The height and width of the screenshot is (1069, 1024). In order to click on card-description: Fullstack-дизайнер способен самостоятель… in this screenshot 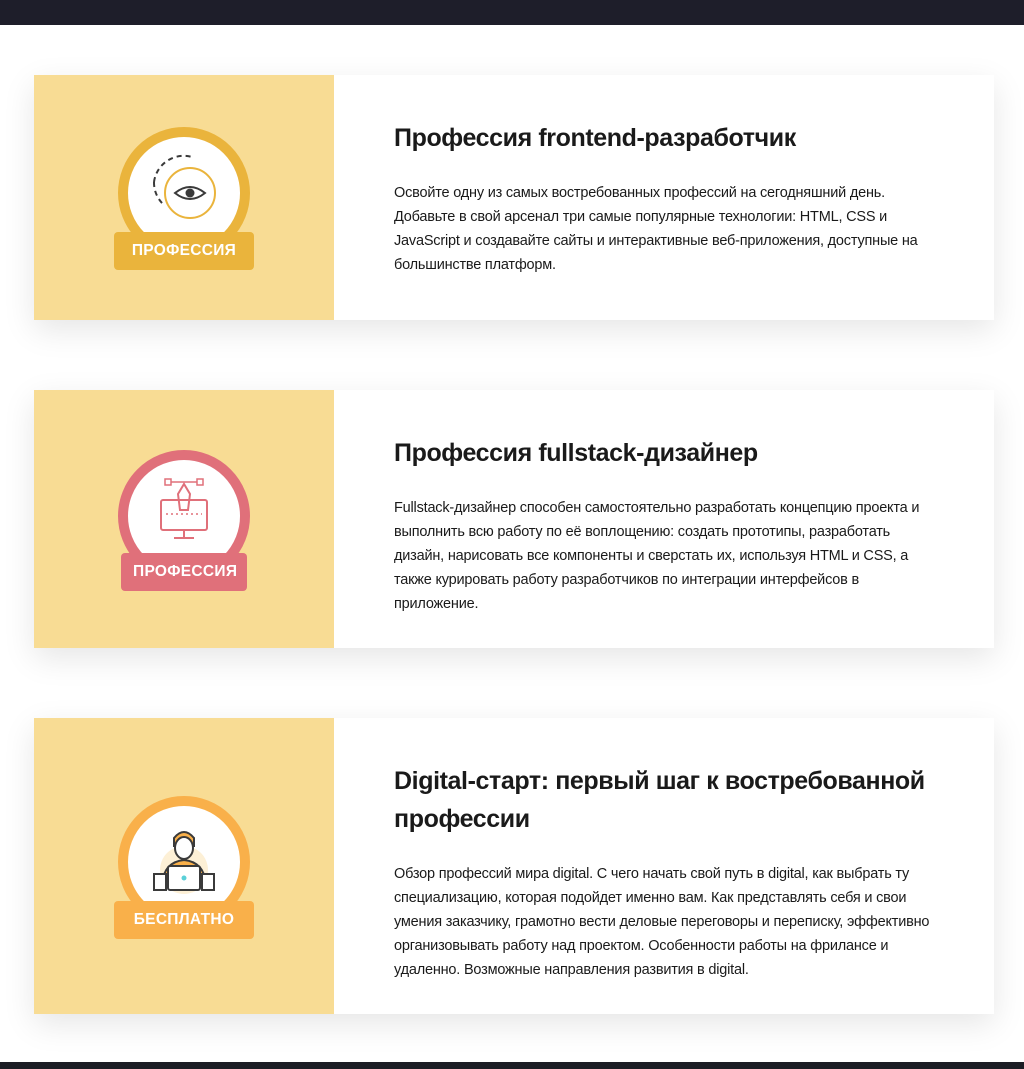, I will do `click(657, 556)`.